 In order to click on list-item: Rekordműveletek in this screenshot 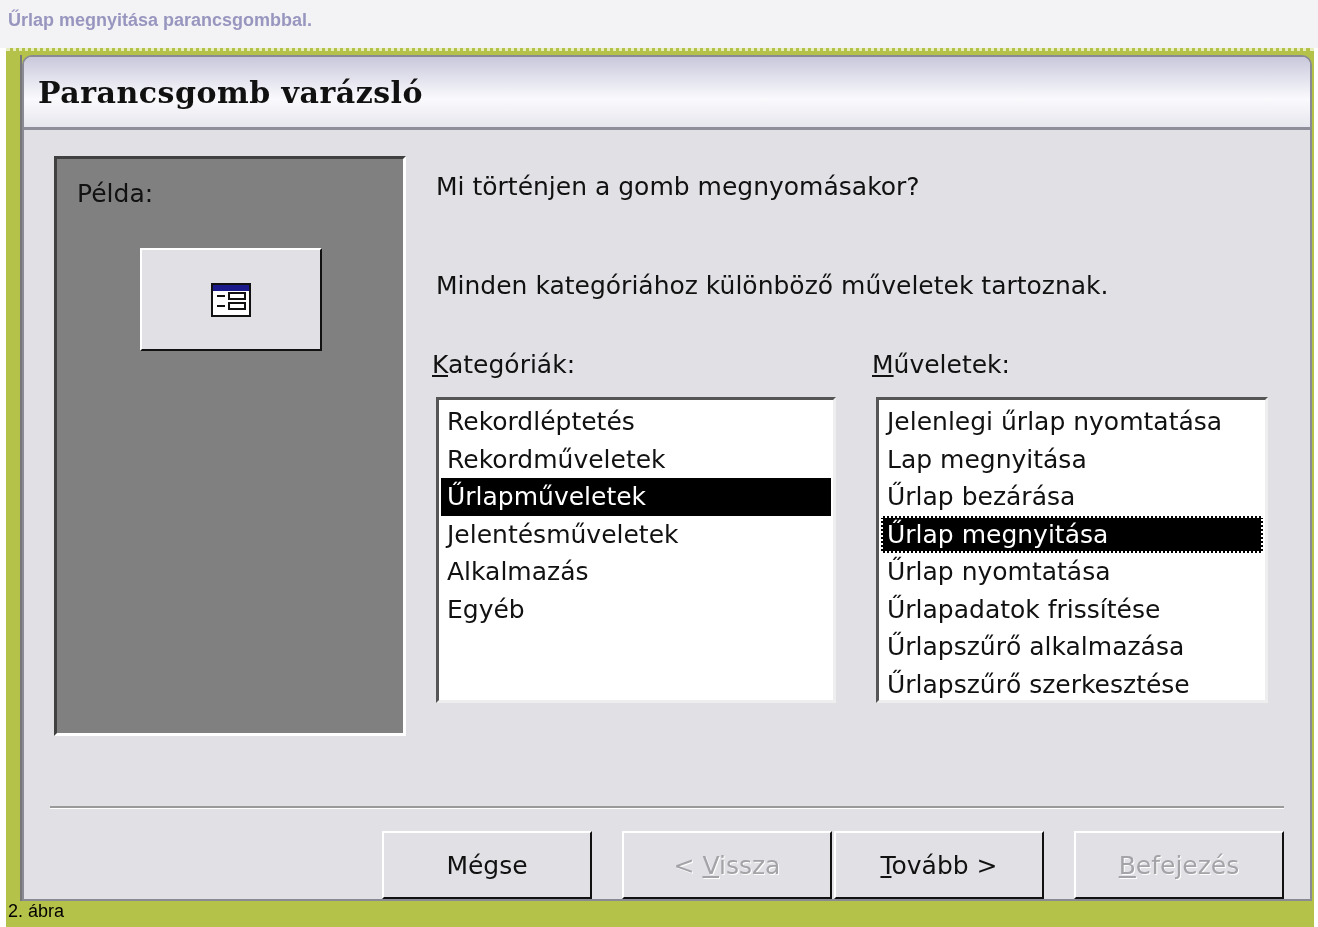, I will do `click(636, 459)`.